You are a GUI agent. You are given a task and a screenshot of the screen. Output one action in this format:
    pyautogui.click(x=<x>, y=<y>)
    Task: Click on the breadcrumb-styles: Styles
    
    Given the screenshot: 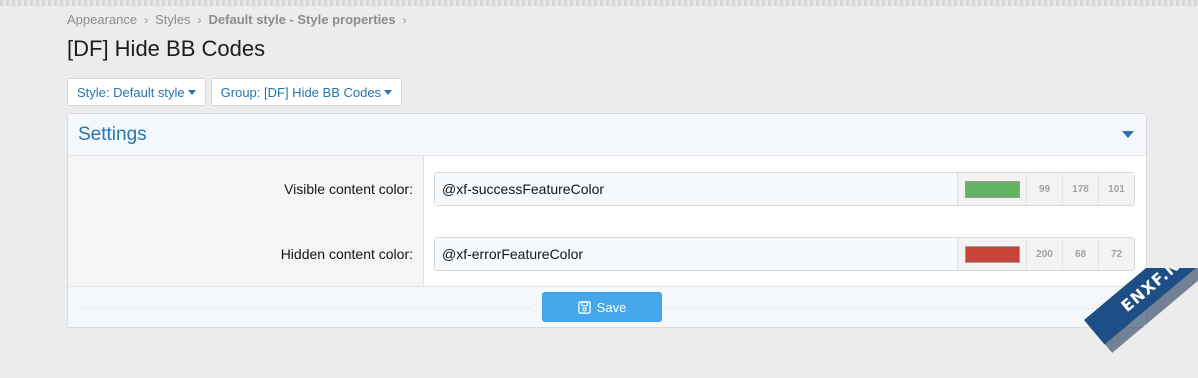 What is the action you would take?
    pyautogui.click(x=172, y=19)
    